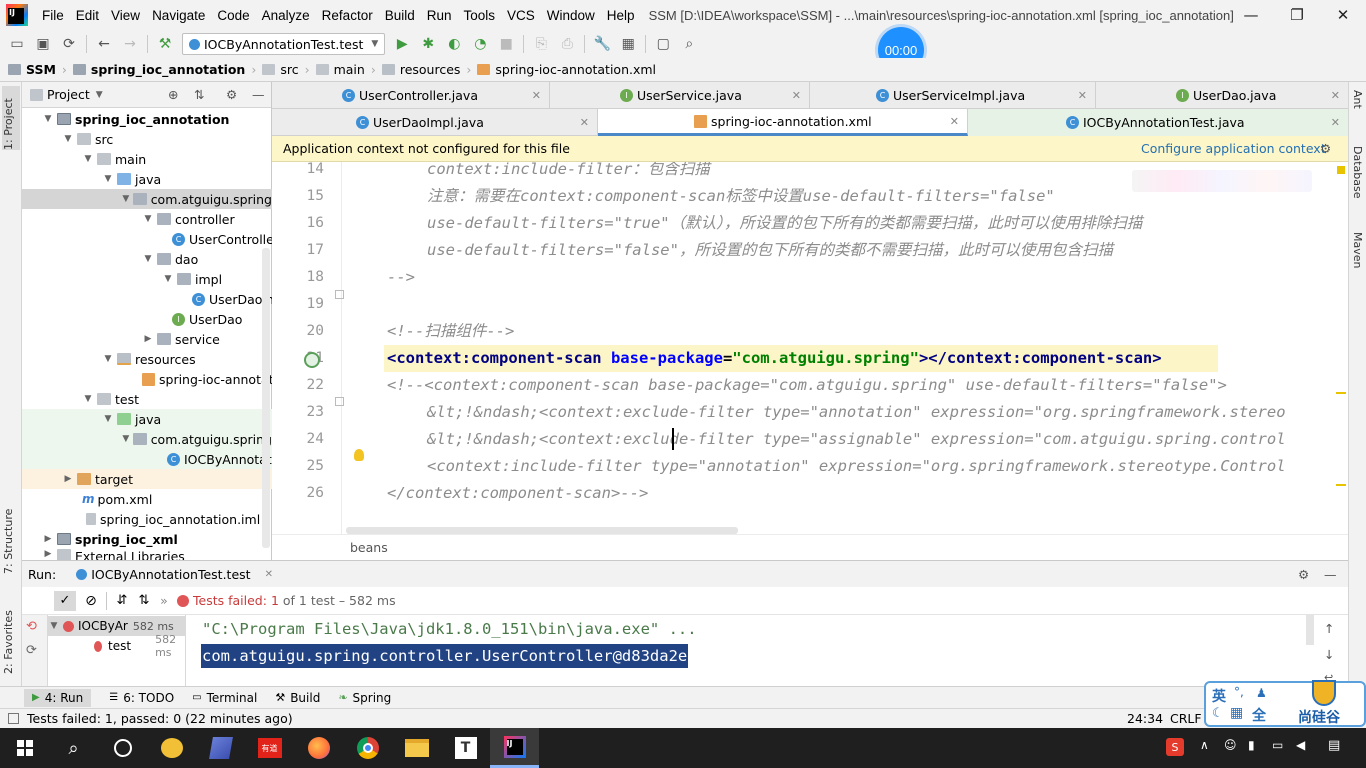  What do you see at coordinates (147, 119) in the screenshot?
I see `tree-item: ▼ spring_ioc_annotation` at bounding box center [147, 119].